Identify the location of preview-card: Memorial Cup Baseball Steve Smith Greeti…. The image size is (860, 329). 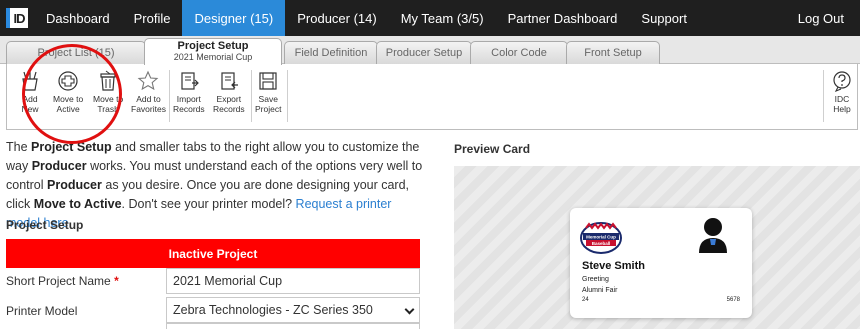
(661, 263).